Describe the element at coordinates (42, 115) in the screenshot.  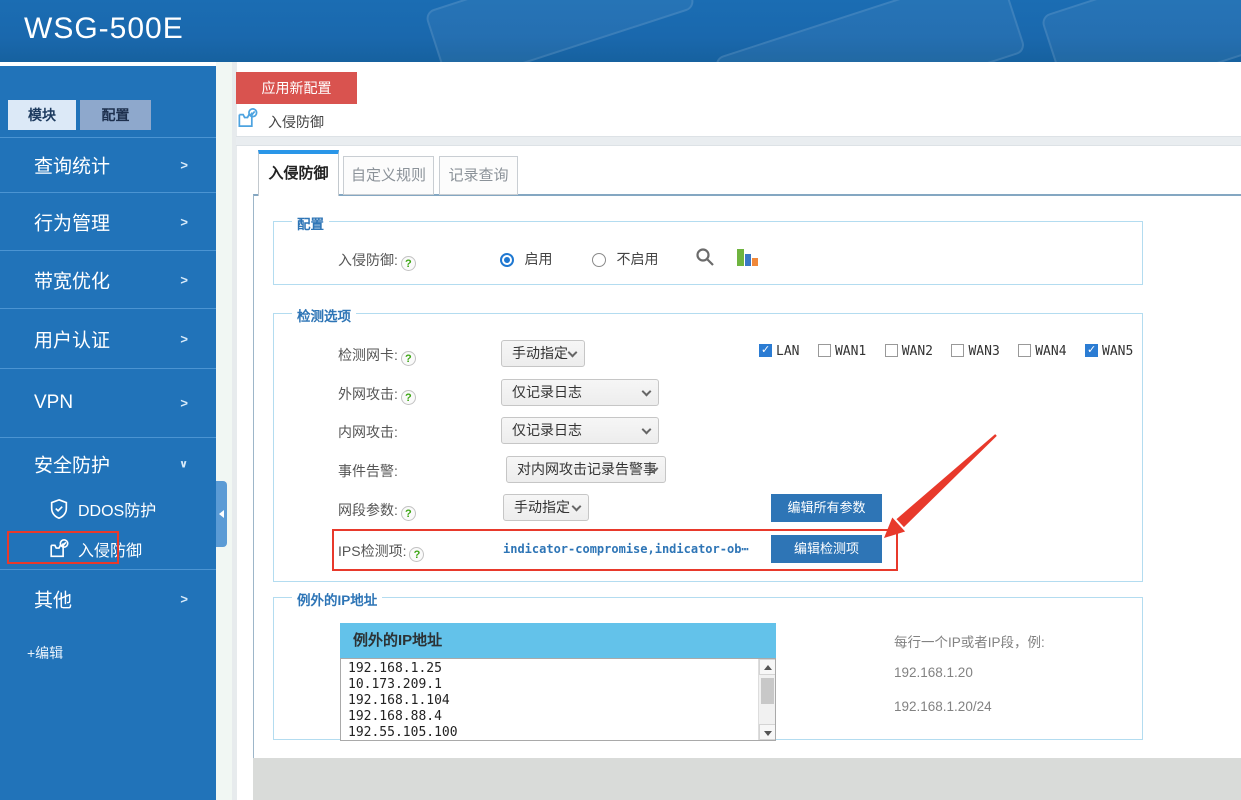
I see `sidebar-tab-modules: 模块` at that location.